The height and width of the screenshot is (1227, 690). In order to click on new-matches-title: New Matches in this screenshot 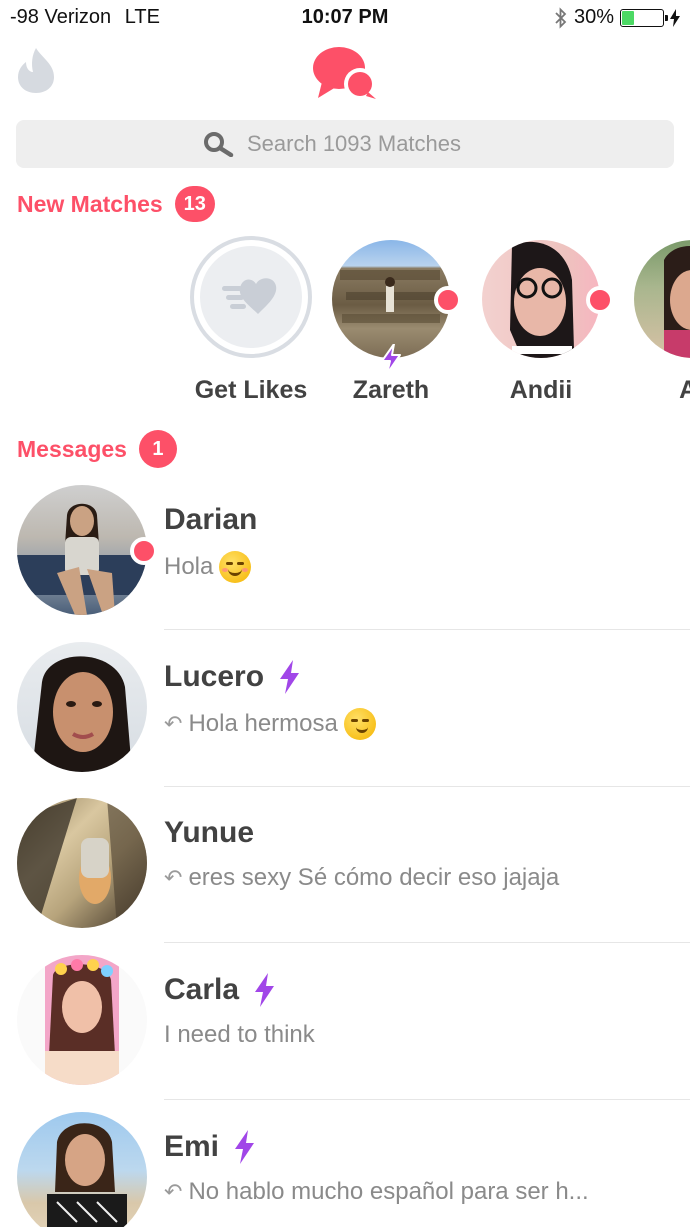, I will do `click(90, 203)`.